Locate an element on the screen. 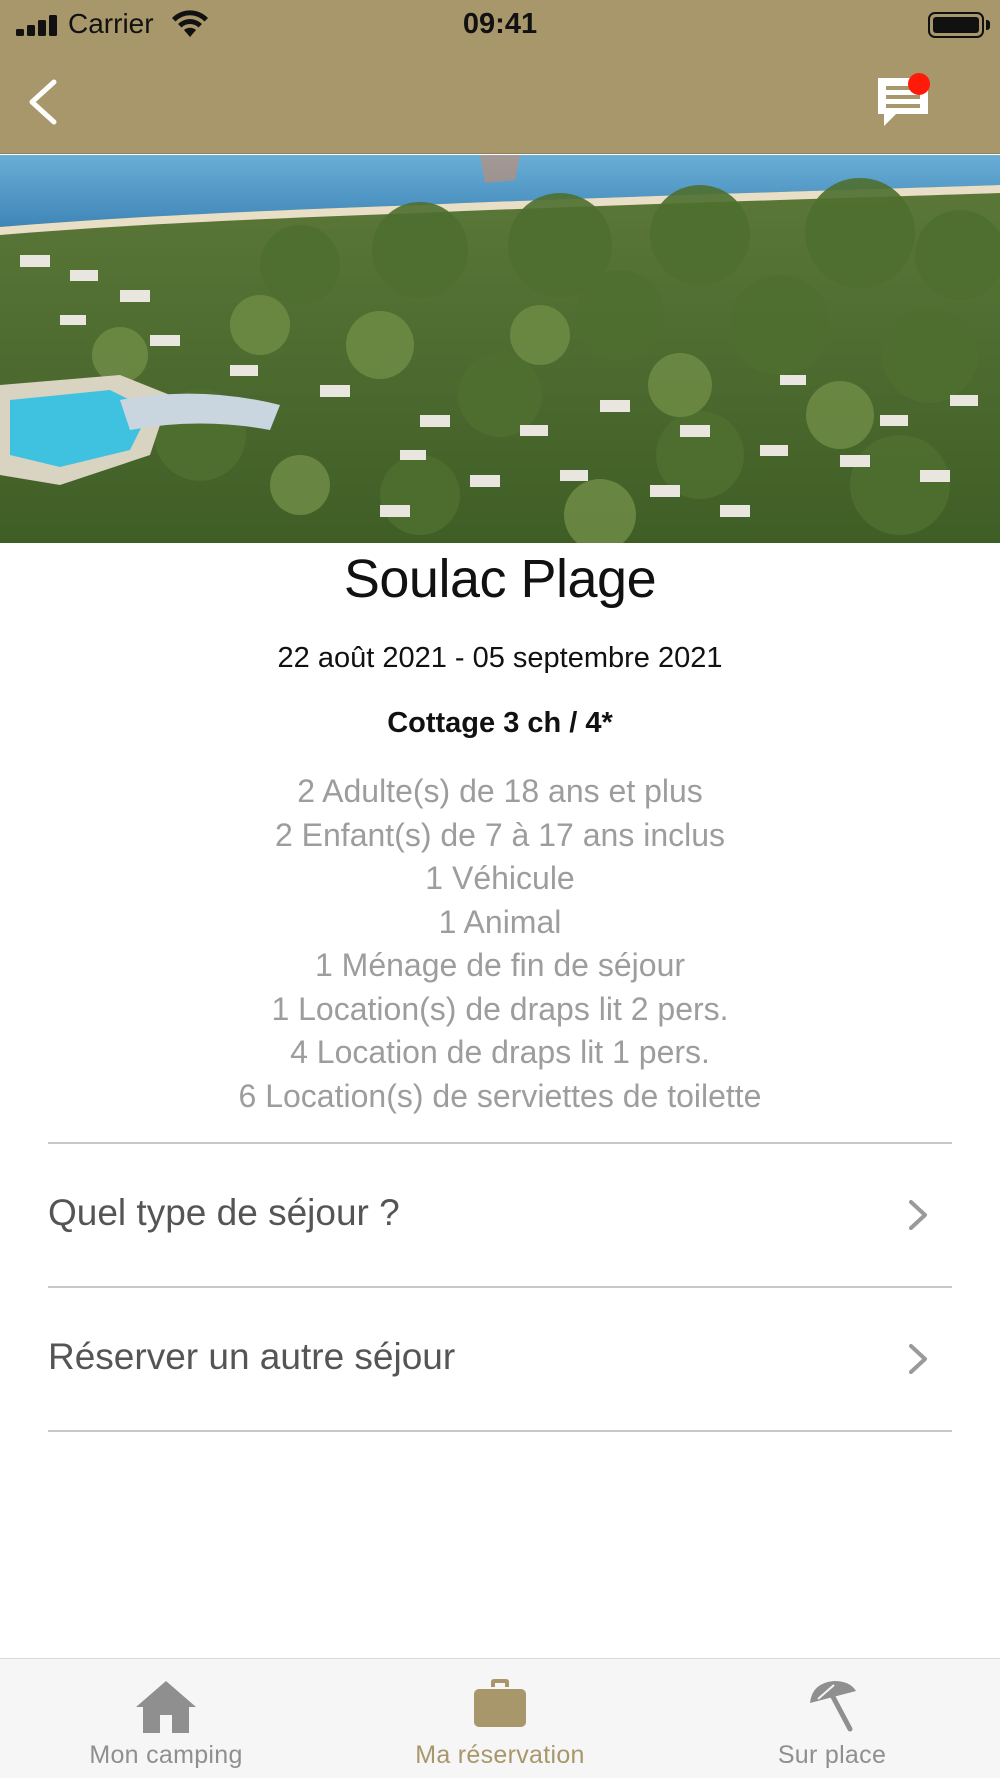 The height and width of the screenshot is (1778, 1000). briefcase-icon is located at coordinates (500, 1703).